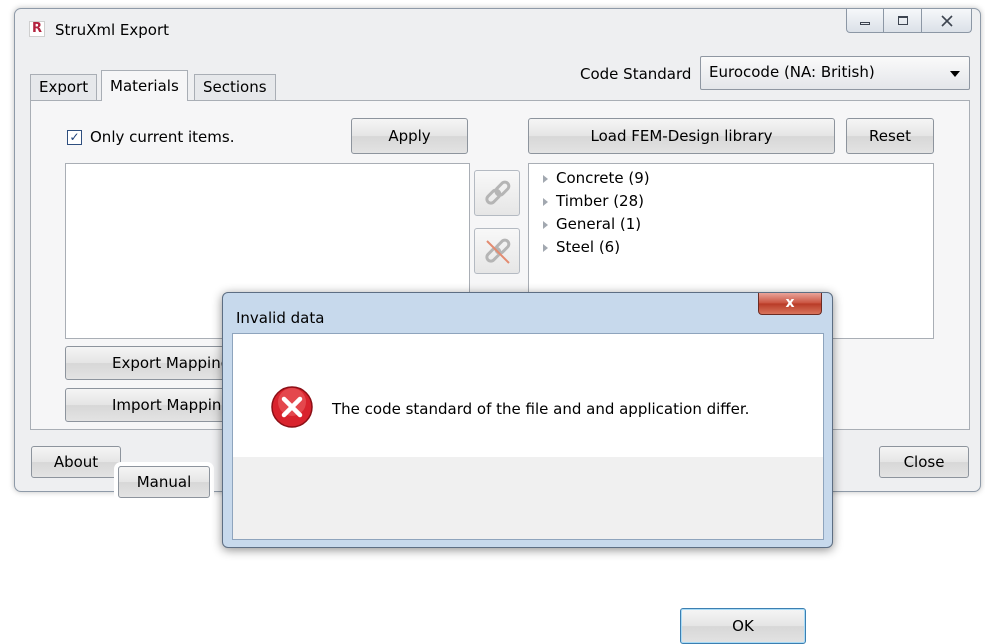  What do you see at coordinates (792, 72) in the screenshot?
I see `code-standard-value: Eurocode (NA: British)` at bounding box center [792, 72].